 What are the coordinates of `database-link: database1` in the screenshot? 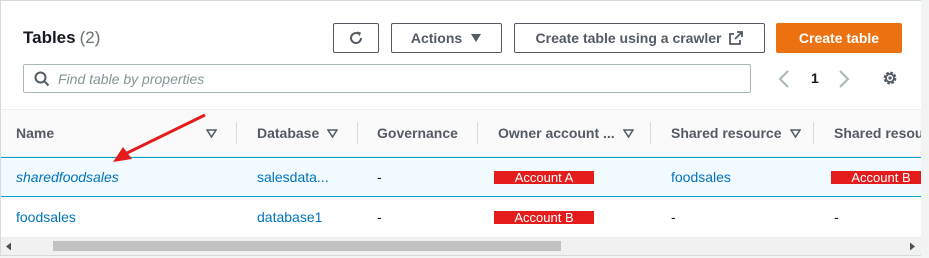 It's located at (289, 217).